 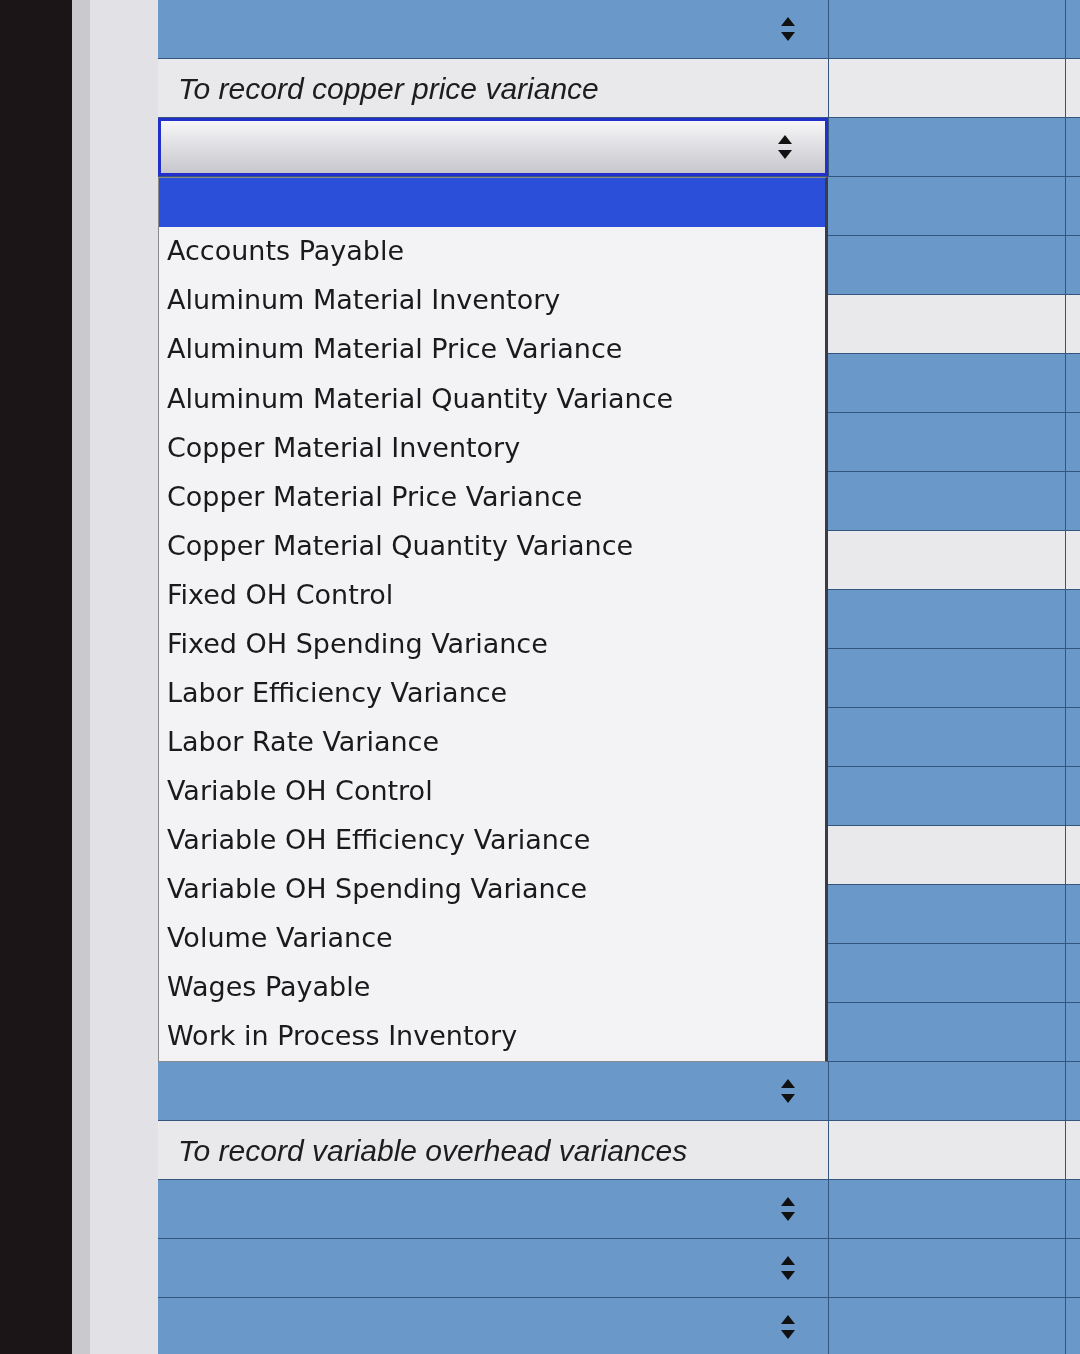 What do you see at coordinates (492, 399) in the screenshot?
I see `dropdown-option: Aluminum Material Quantity Variance` at bounding box center [492, 399].